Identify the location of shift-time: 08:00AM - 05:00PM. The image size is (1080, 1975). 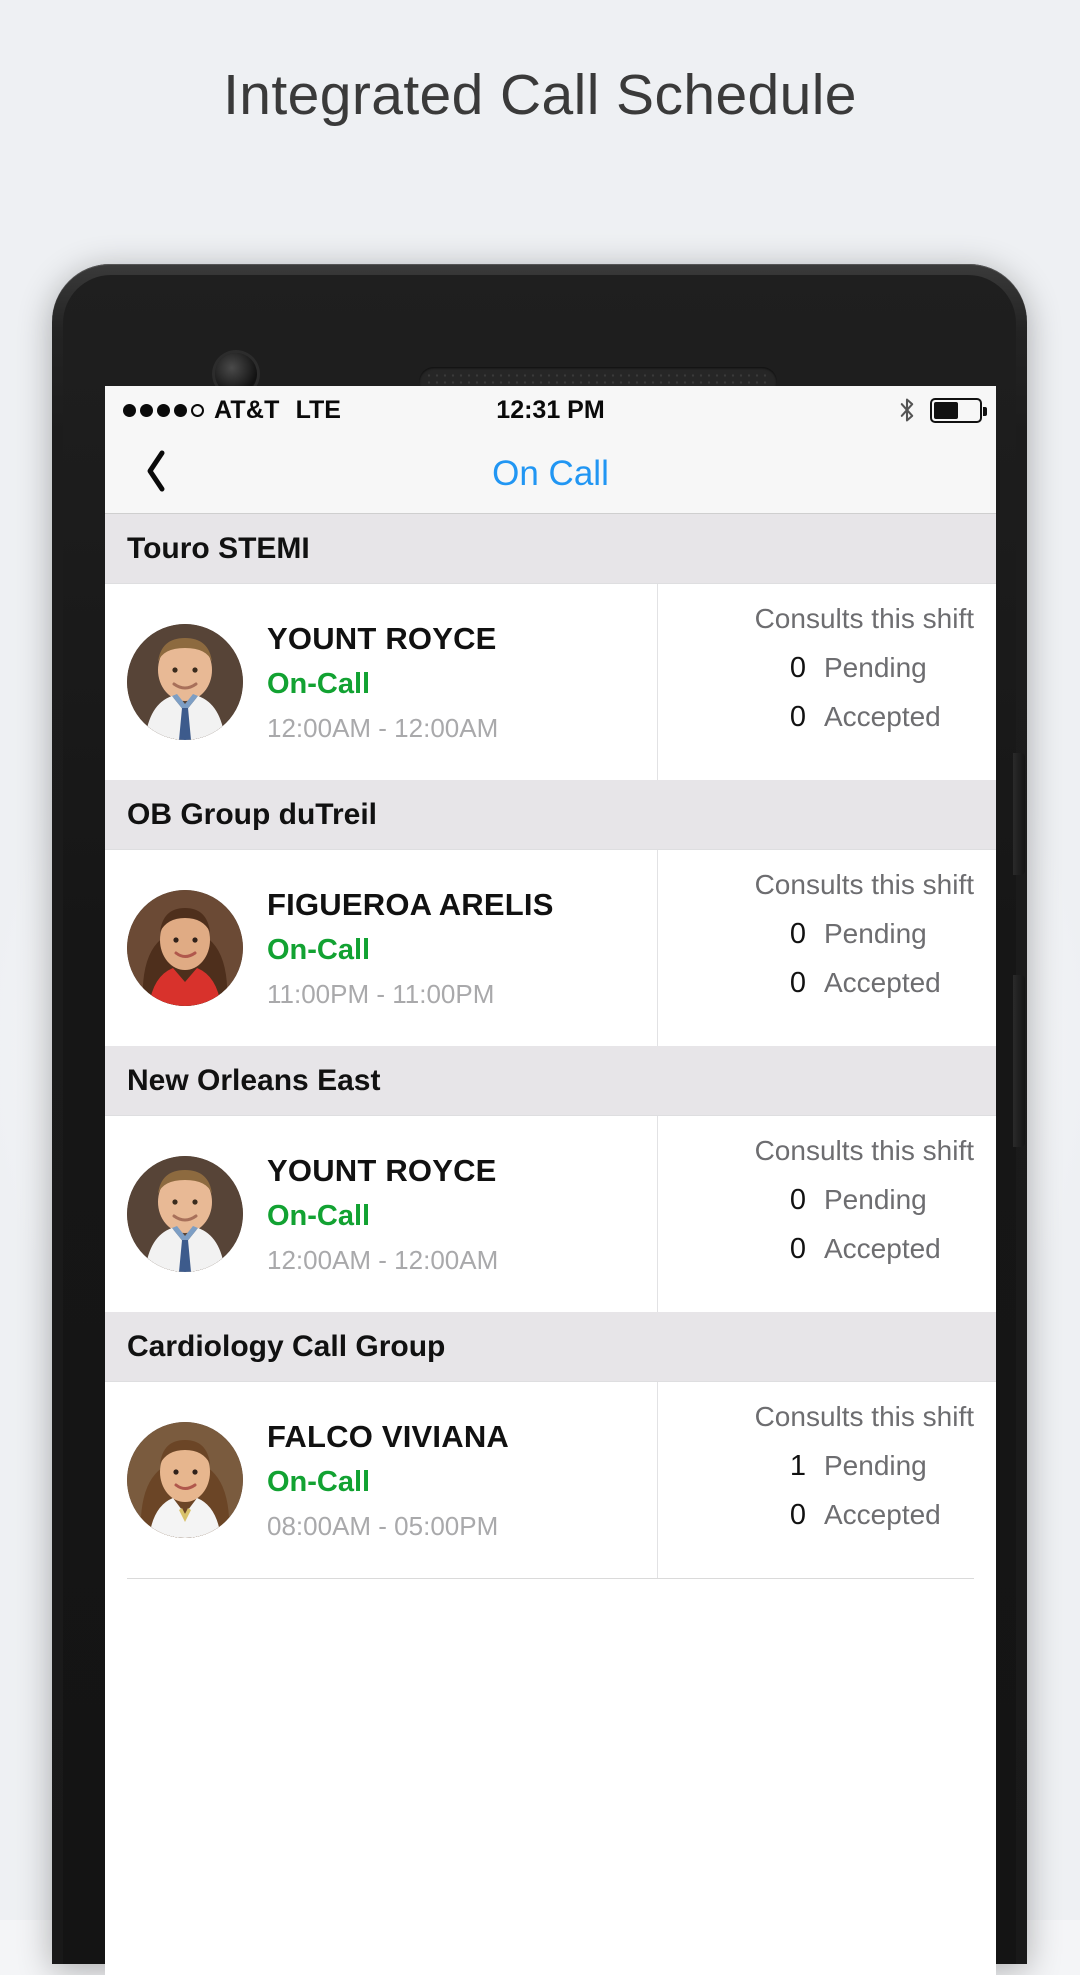
(383, 1526).